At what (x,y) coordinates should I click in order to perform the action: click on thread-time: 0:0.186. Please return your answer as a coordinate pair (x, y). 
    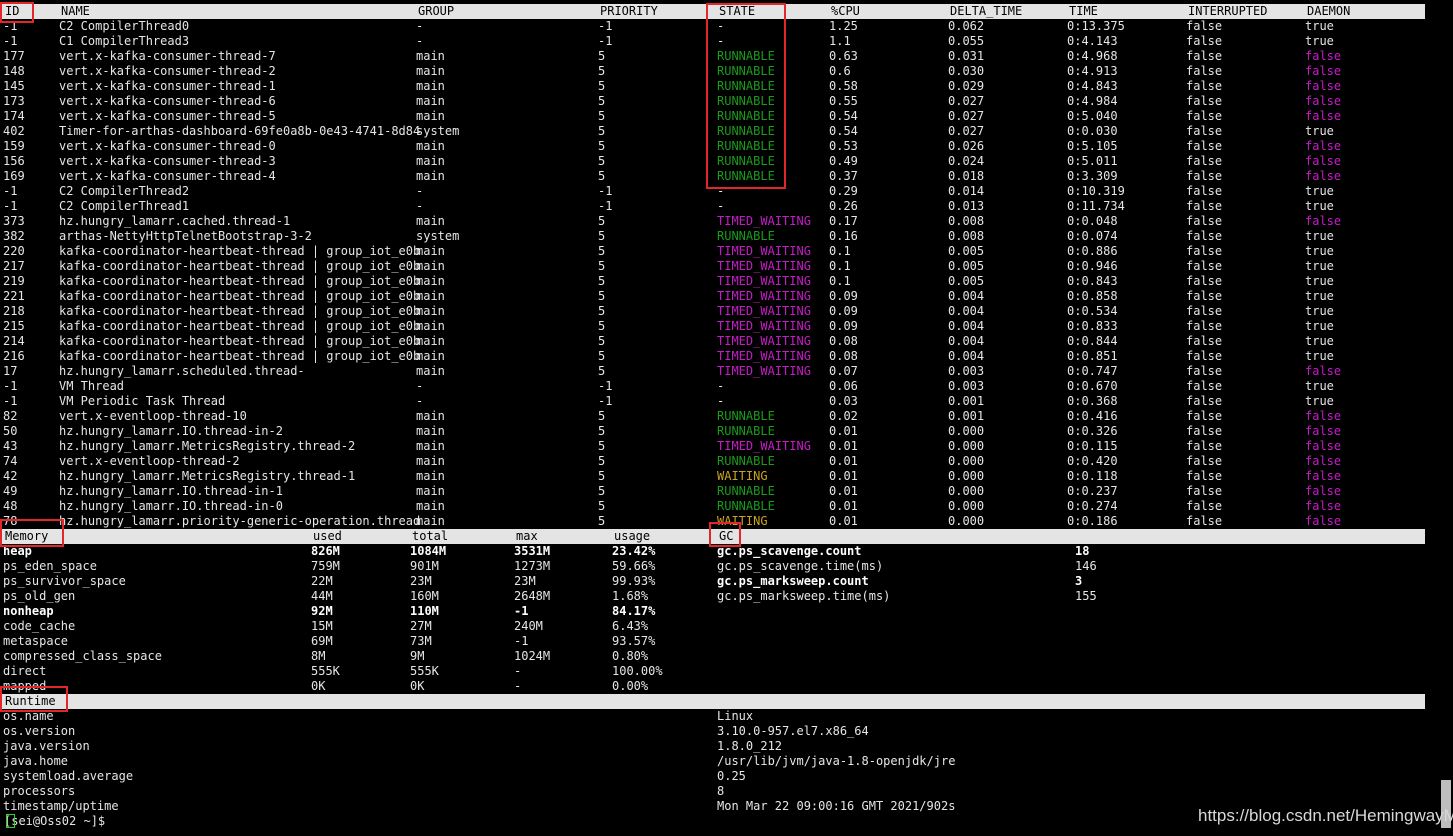
    Looking at the image, I should click on (1092, 521).